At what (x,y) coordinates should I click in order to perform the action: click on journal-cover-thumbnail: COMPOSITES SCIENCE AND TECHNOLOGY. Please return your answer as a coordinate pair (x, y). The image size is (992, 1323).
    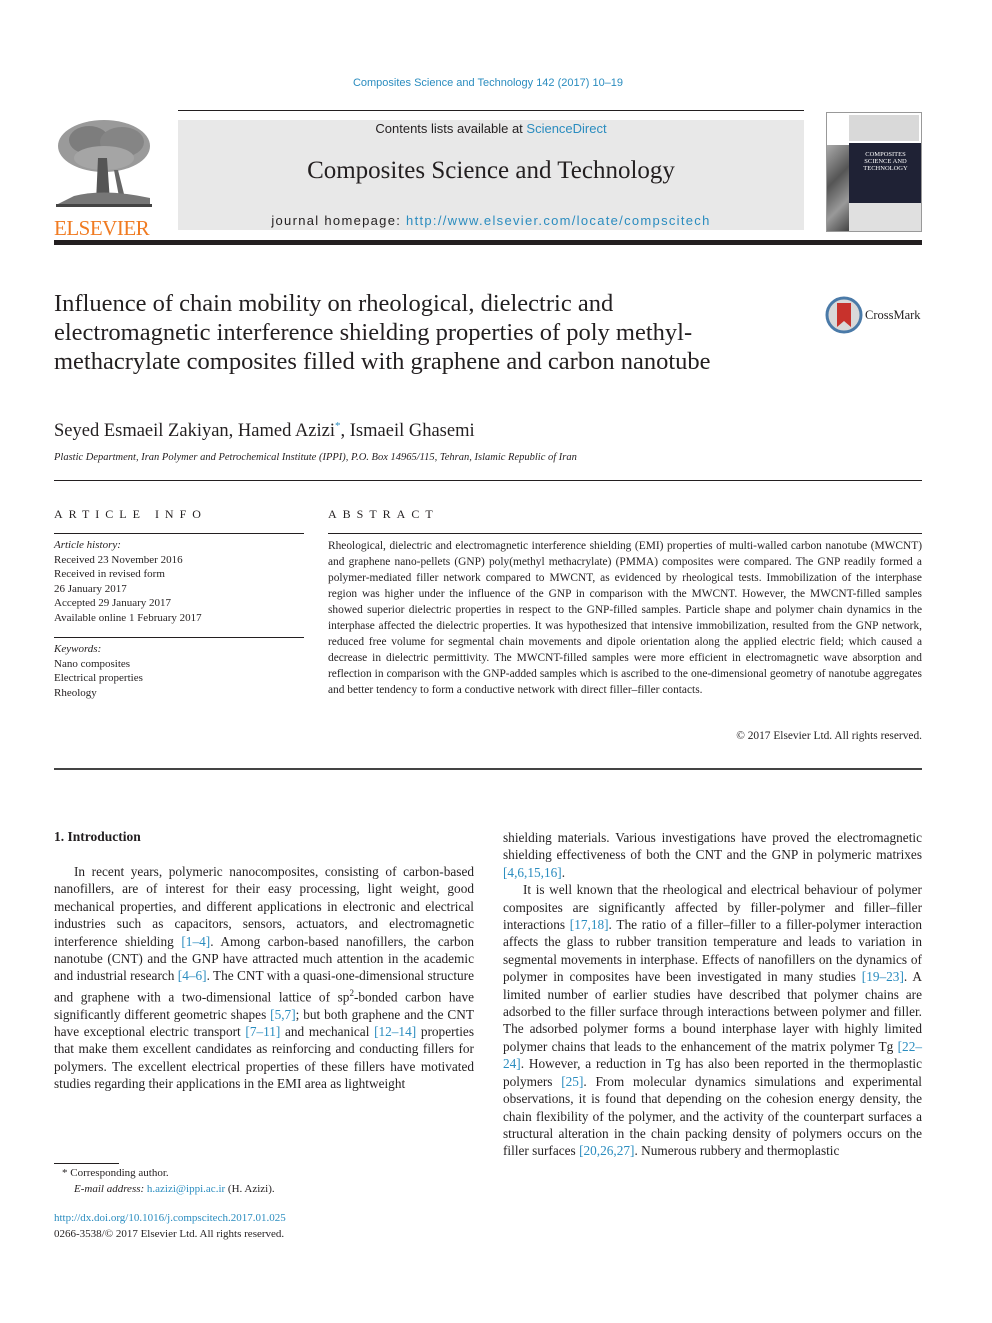
    Looking at the image, I should click on (874, 172).